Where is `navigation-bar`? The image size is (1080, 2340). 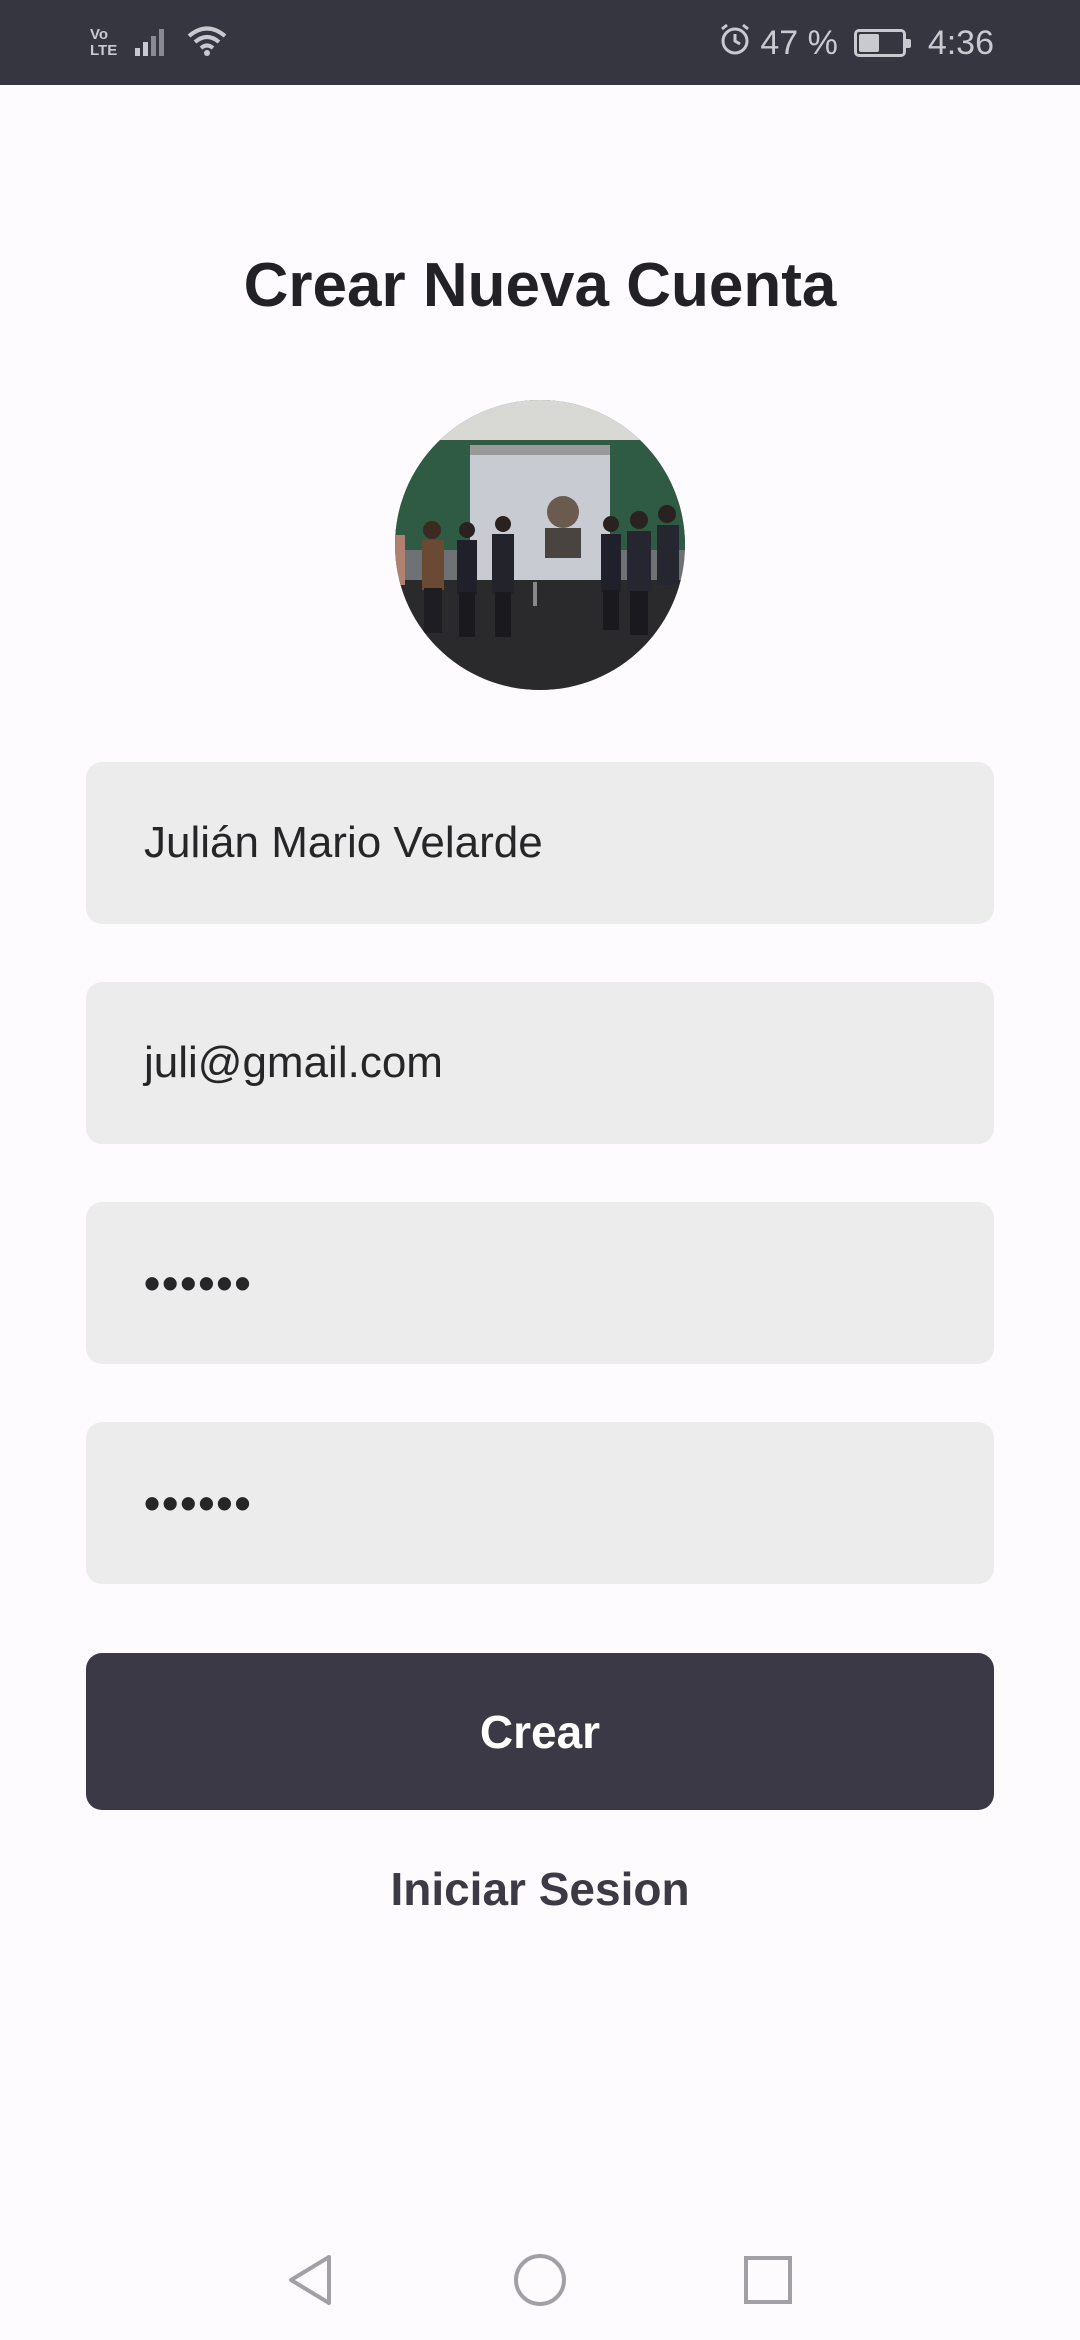 navigation-bar is located at coordinates (540, 2275).